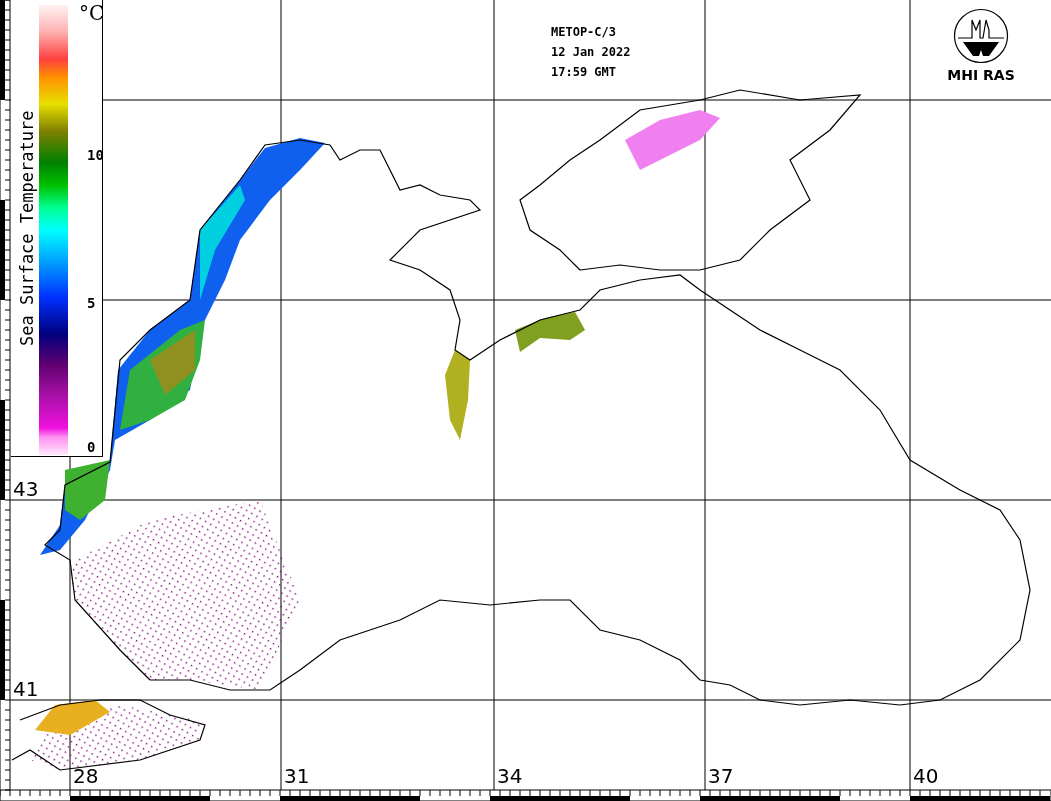 The image size is (1051, 801). What do you see at coordinates (981, 75) in the screenshot?
I see `logo-text: MHI RAS` at bounding box center [981, 75].